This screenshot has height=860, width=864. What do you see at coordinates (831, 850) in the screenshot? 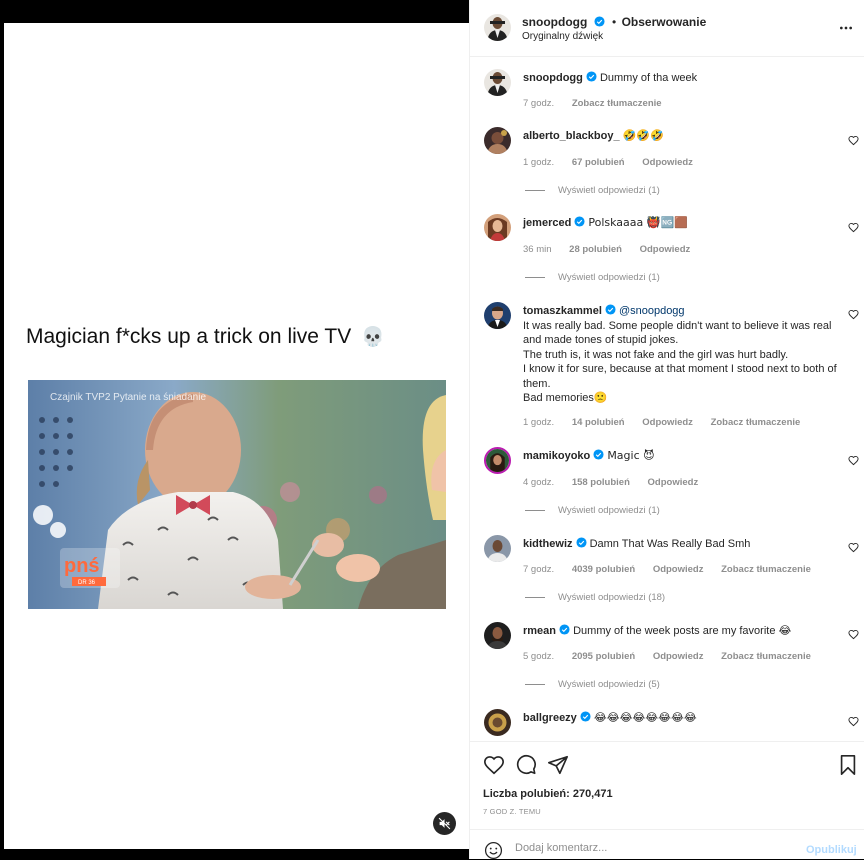
I see `publish-button: Opublikuj` at bounding box center [831, 850].